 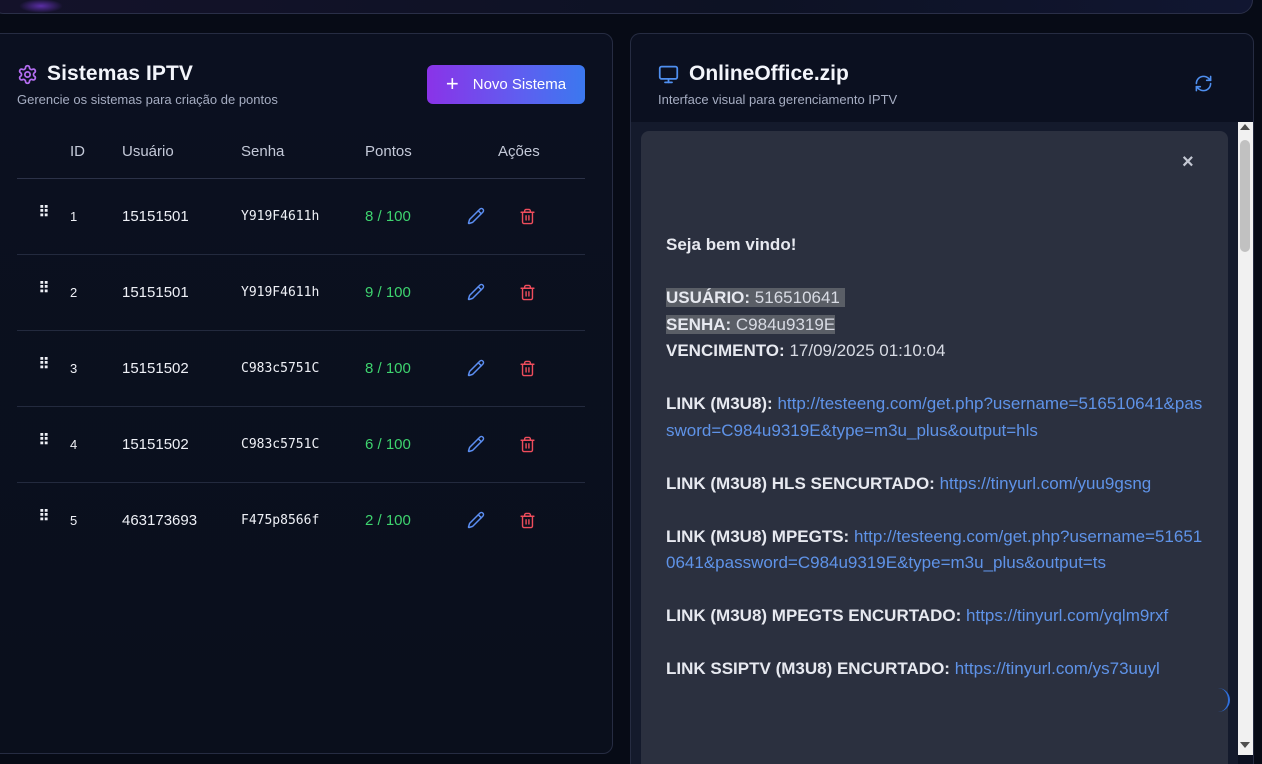 What do you see at coordinates (769, 73) in the screenshot?
I see `viewer-title: OnlineOffice.zip` at bounding box center [769, 73].